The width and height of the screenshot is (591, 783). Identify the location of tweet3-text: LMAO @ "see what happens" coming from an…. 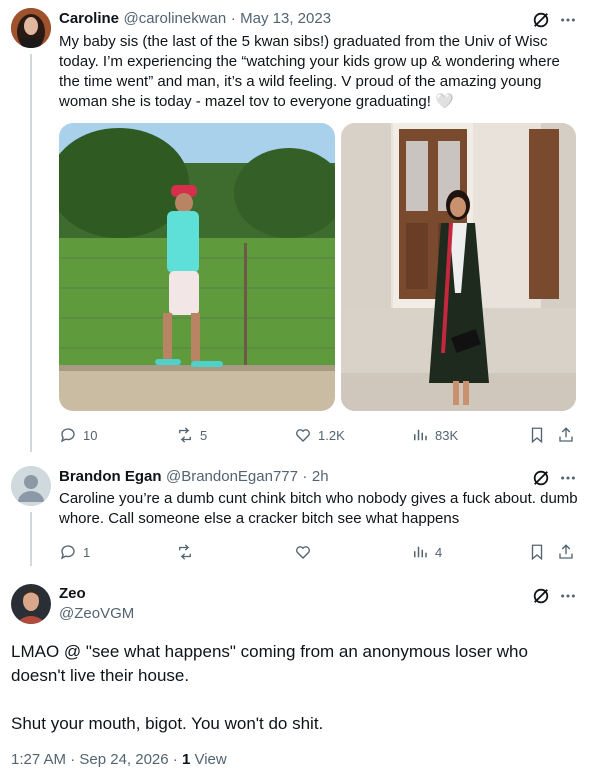
(296, 688).